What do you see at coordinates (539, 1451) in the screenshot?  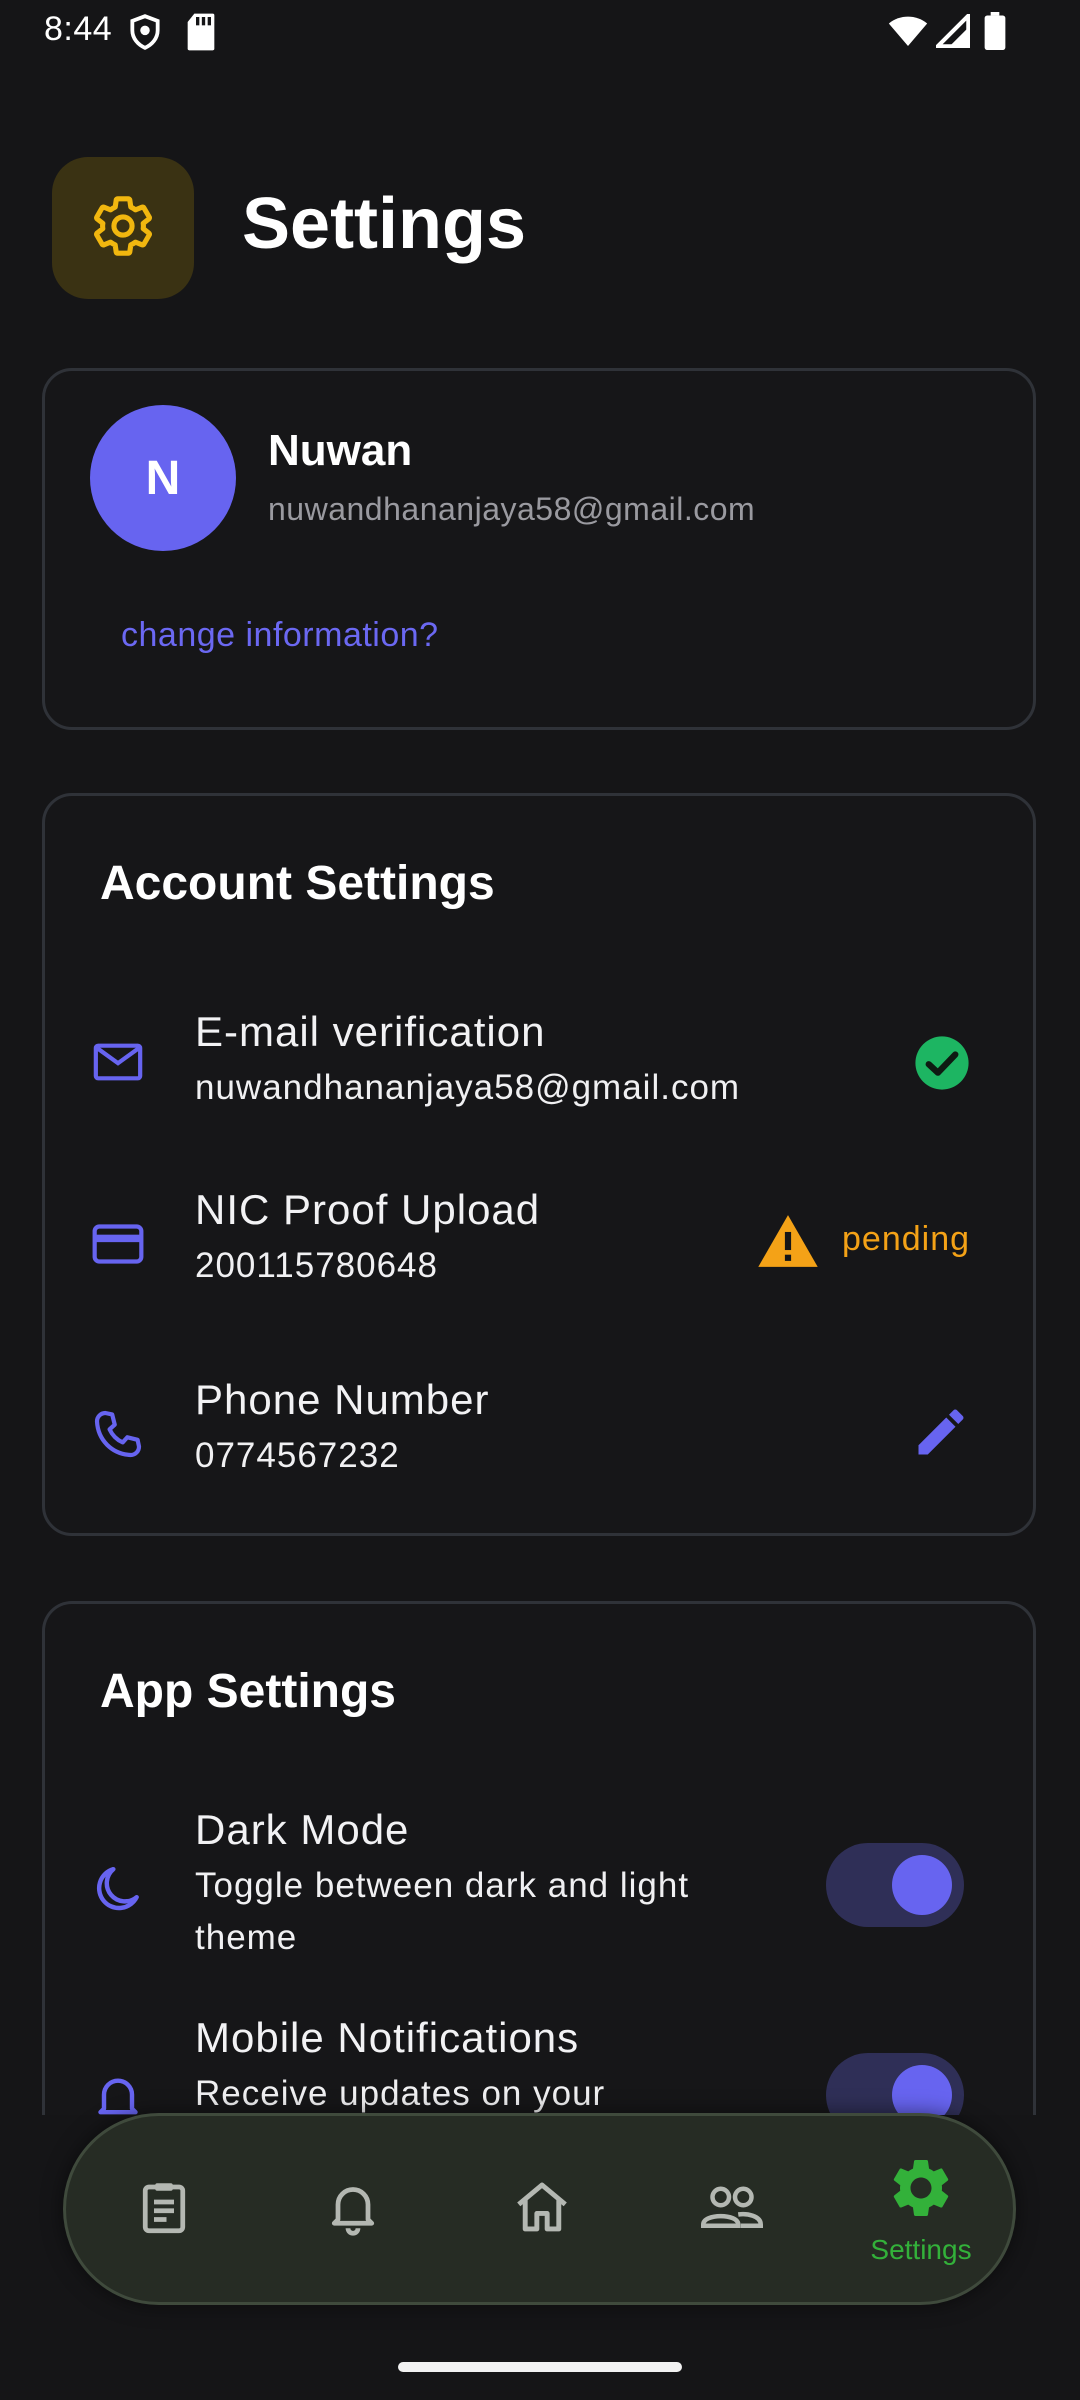 I see `phone-number-row: Phone Number 0774567232` at bounding box center [539, 1451].